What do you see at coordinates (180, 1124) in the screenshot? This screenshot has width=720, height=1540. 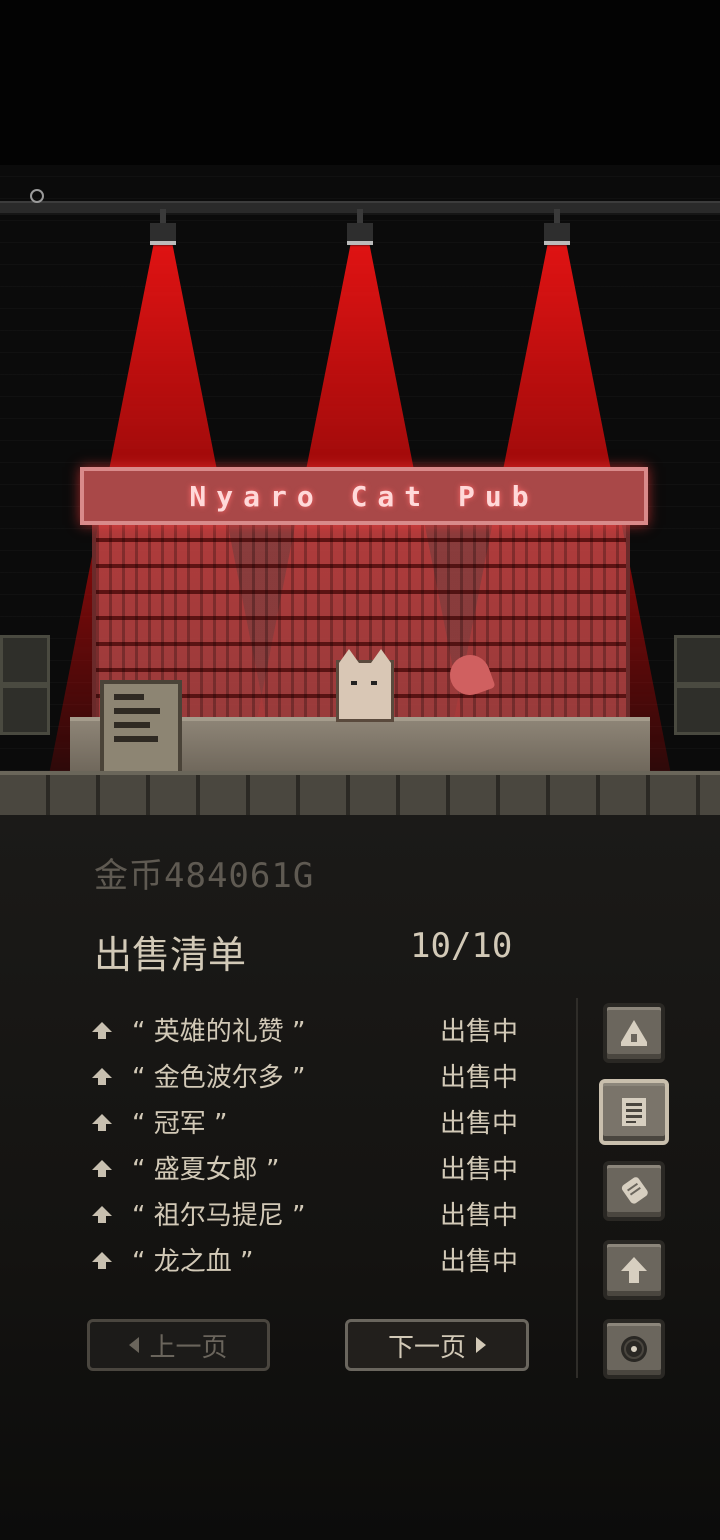 I see `item-name: “ 冠军 ”` at bounding box center [180, 1124].